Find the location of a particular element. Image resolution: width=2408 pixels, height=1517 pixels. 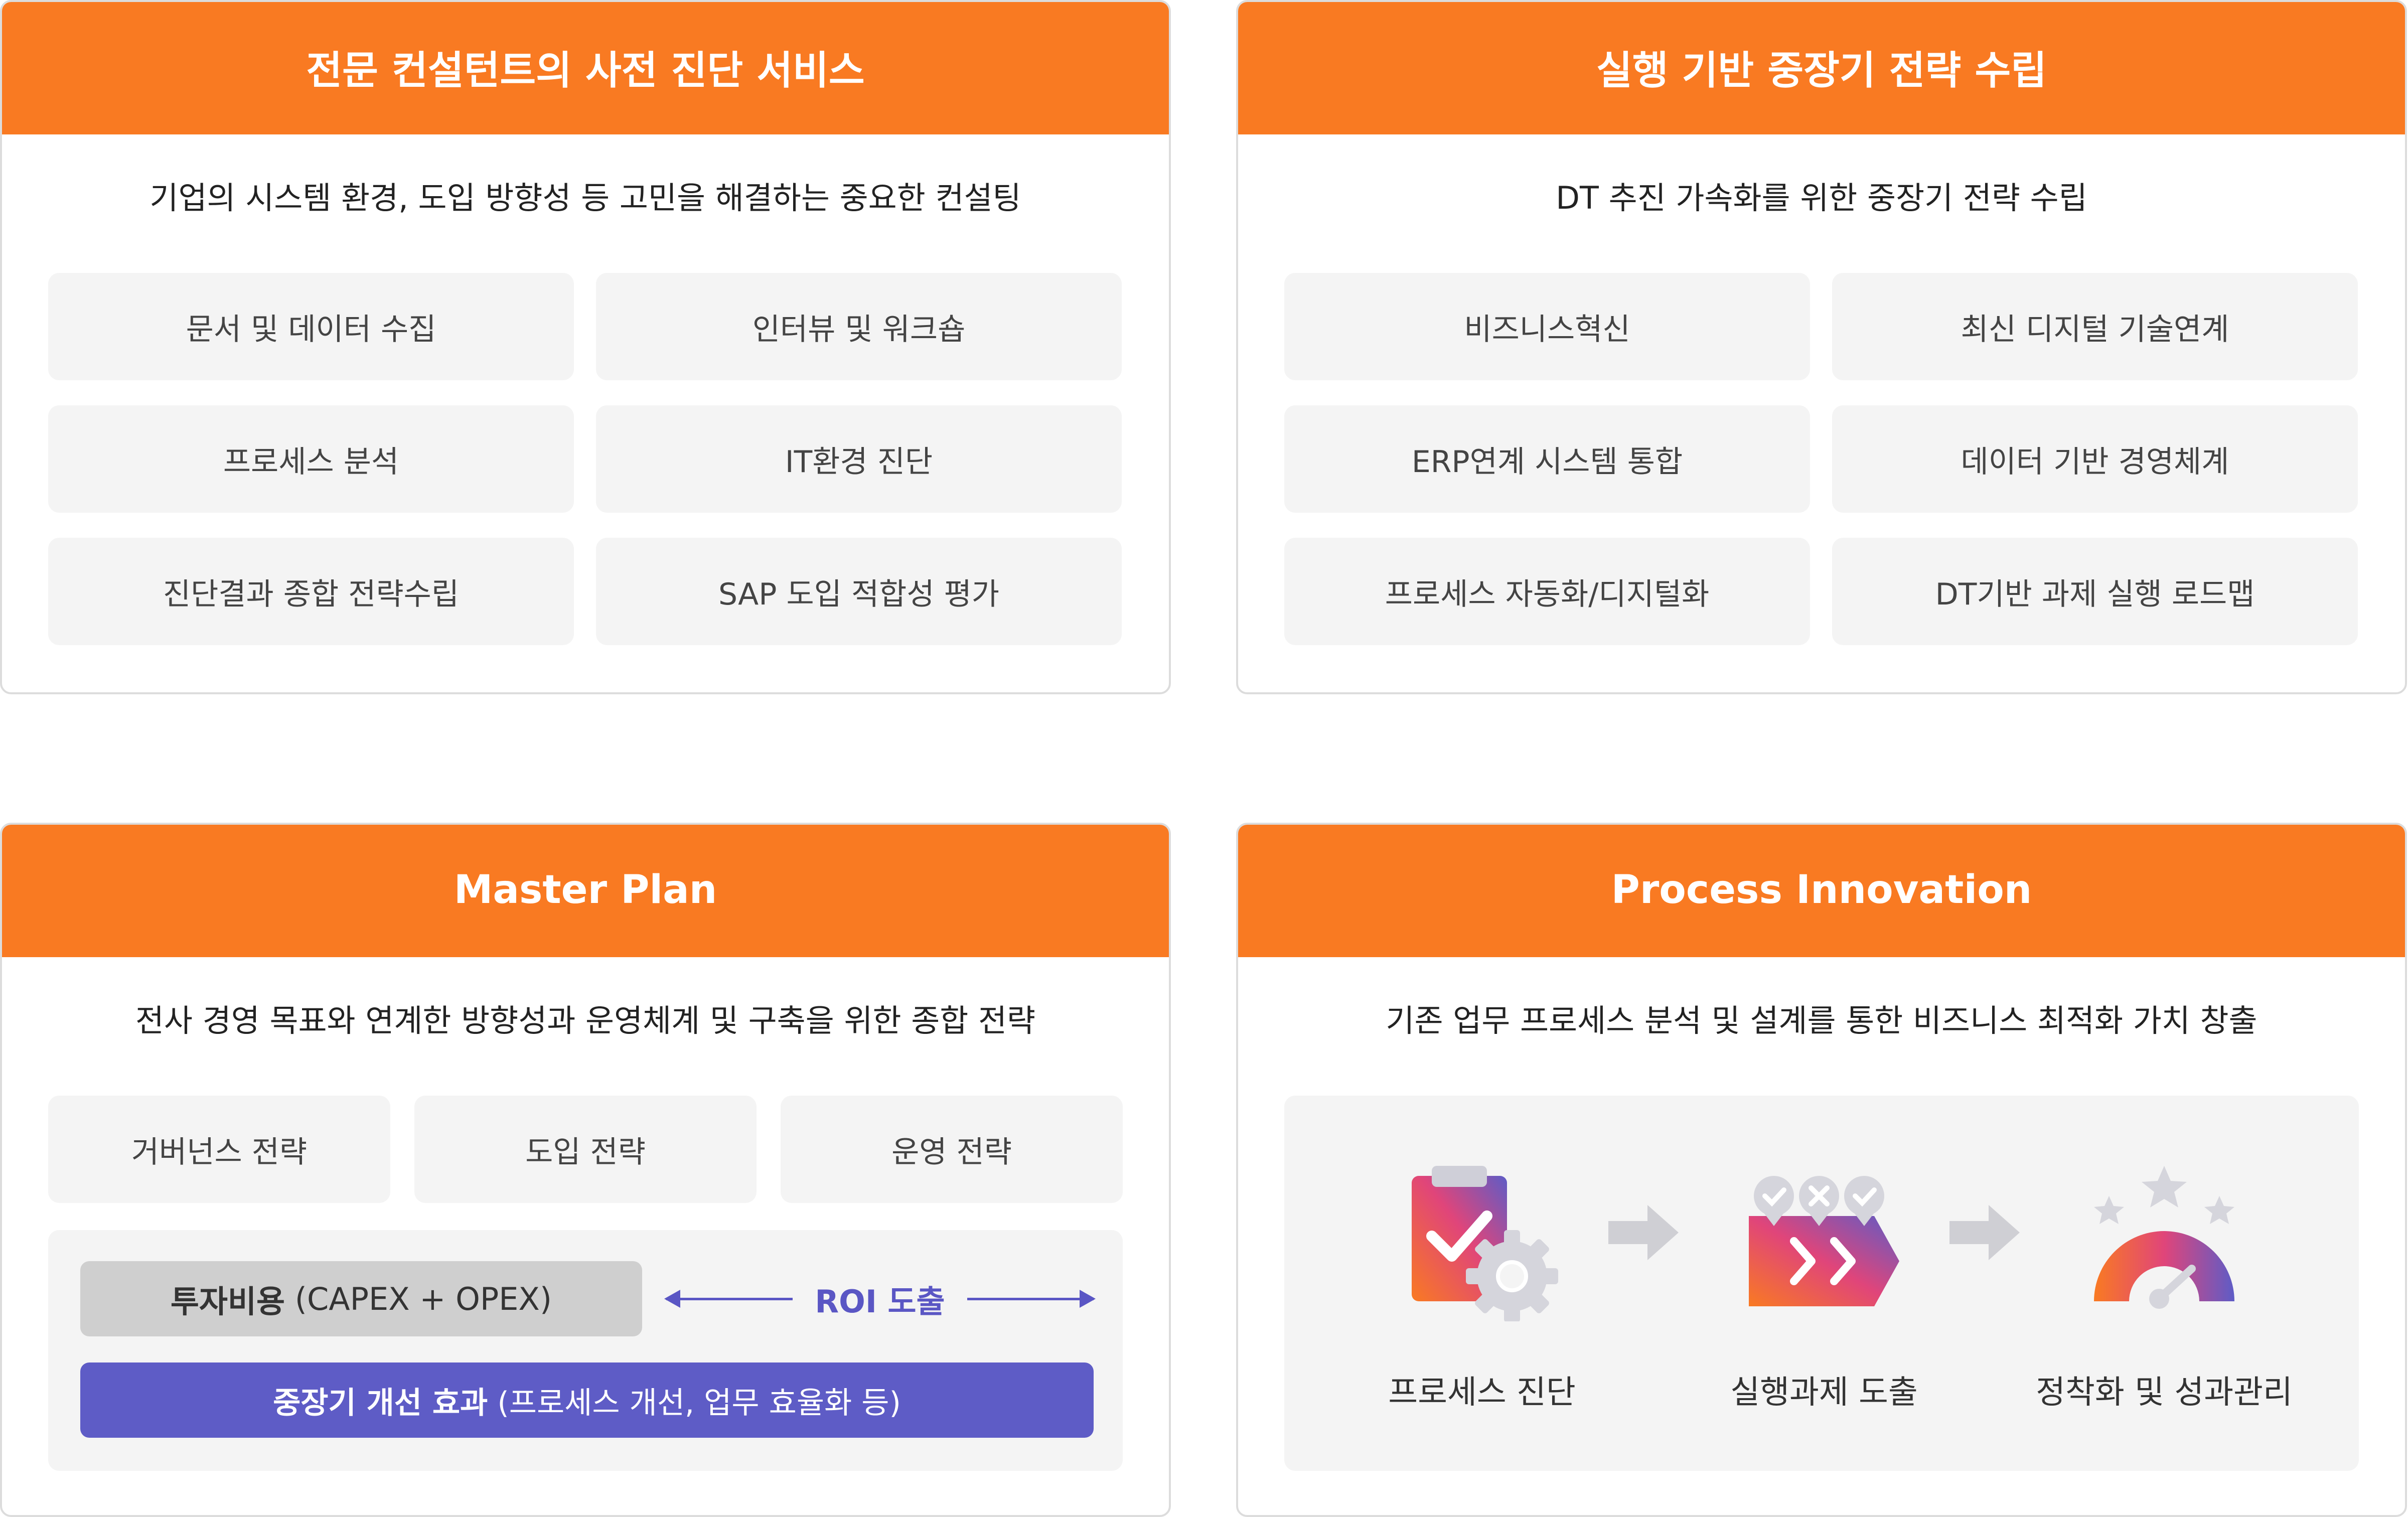

strategy-item: DT기반 과제 실행 로드맵 is located at coordinates (2095, 592).